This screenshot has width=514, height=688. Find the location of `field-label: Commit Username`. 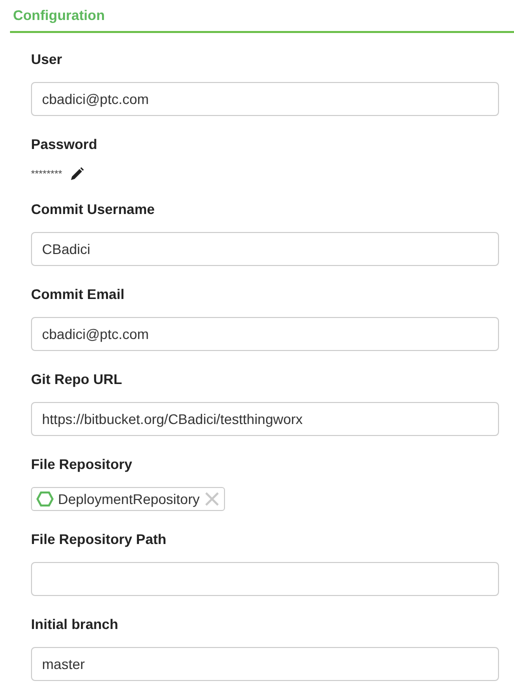

field-label: Commit Username is located at coordinates (93, 209).